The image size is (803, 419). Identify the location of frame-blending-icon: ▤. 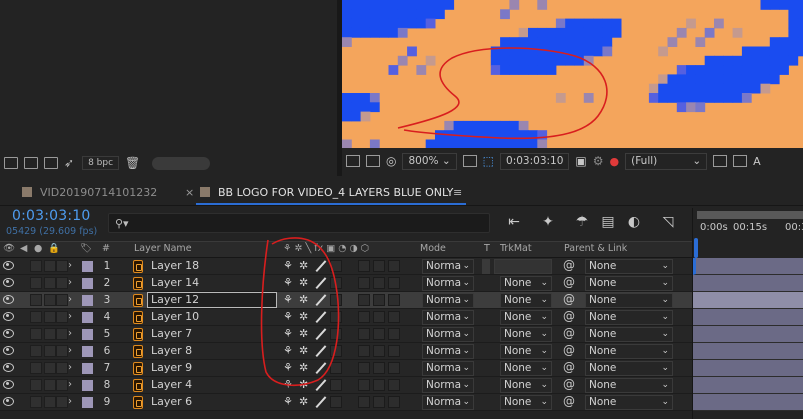
(608, 222).